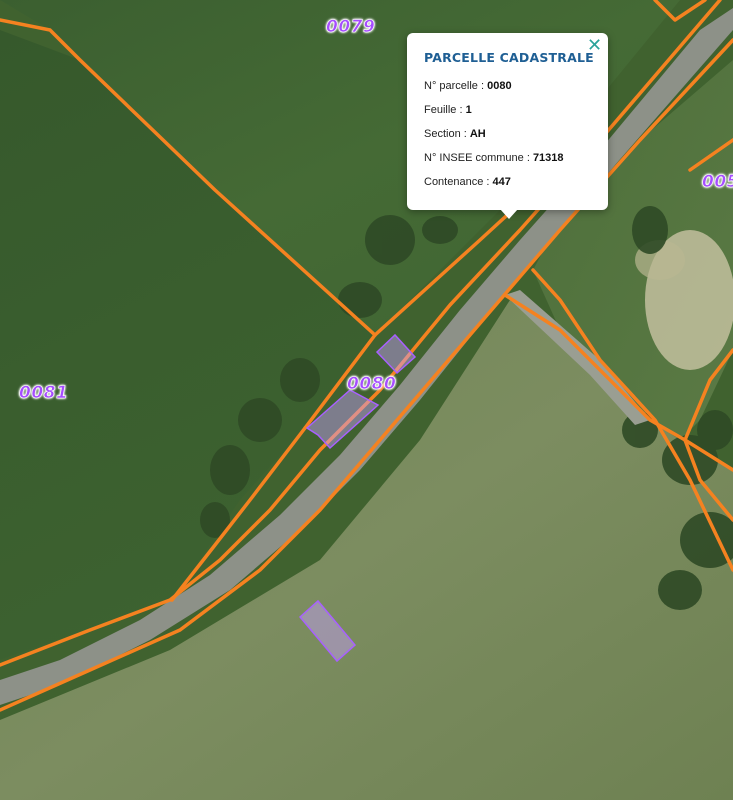 This screenshot has width=733, height=800. What do you see at coordinates (717, 182) in the screenshot?
I see `parcel-label-005: 005` at bounding box center [717, 182].